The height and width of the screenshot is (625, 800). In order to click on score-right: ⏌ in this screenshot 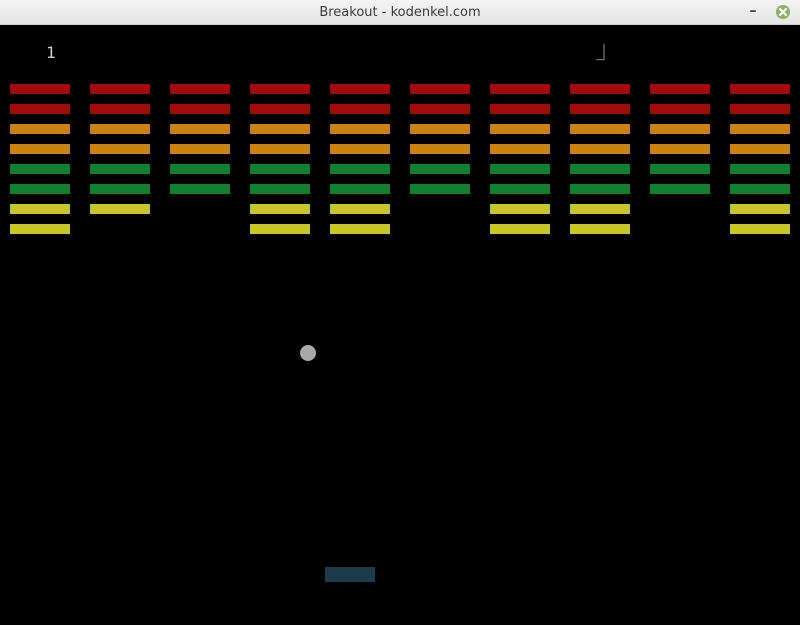, I will do `click(604, 52)`.